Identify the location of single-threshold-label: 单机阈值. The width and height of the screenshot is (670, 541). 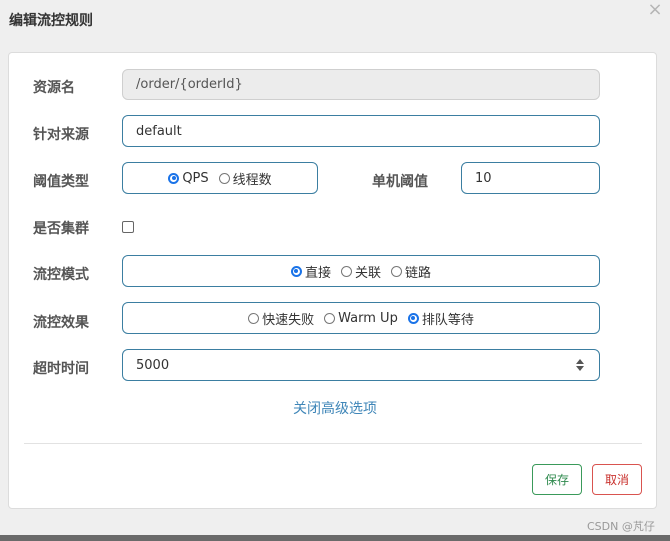
(400, 182).